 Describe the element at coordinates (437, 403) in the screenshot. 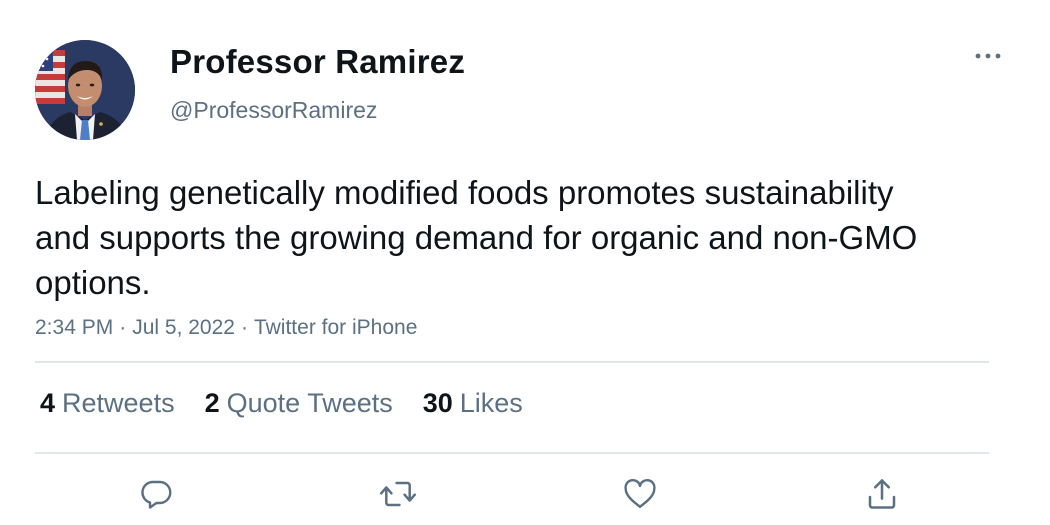

I see `likes-count: 30` at that location.